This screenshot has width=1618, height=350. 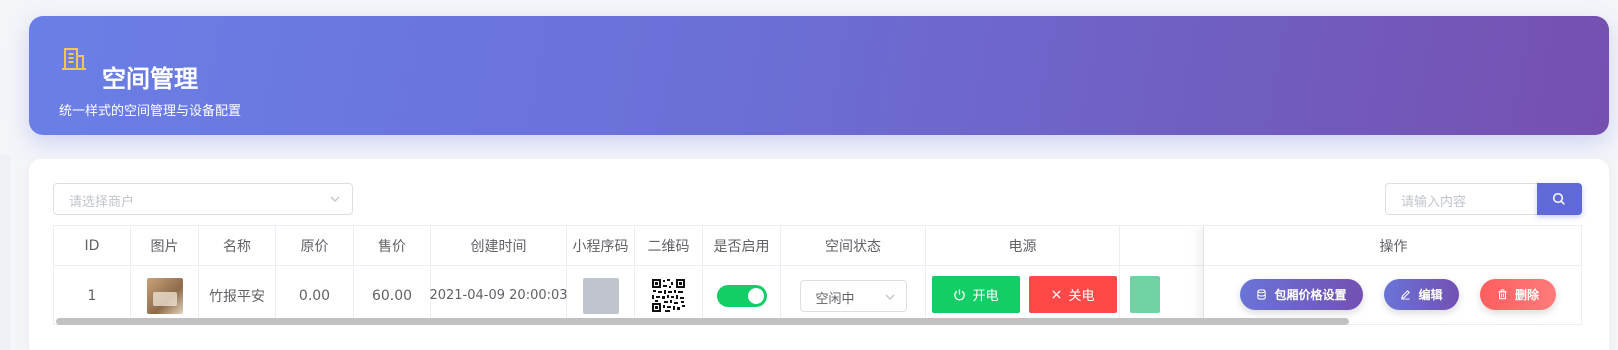 I want to click on cell-sale-price: 60.00, so click(x=392, y=295).